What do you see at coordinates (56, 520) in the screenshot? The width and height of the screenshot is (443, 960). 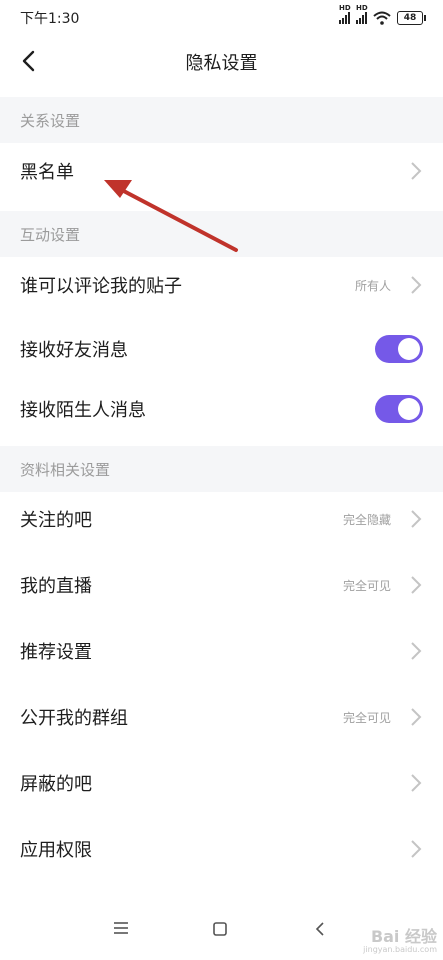 I see `row-label: 关注的吧` at bounding box center [56, 520].